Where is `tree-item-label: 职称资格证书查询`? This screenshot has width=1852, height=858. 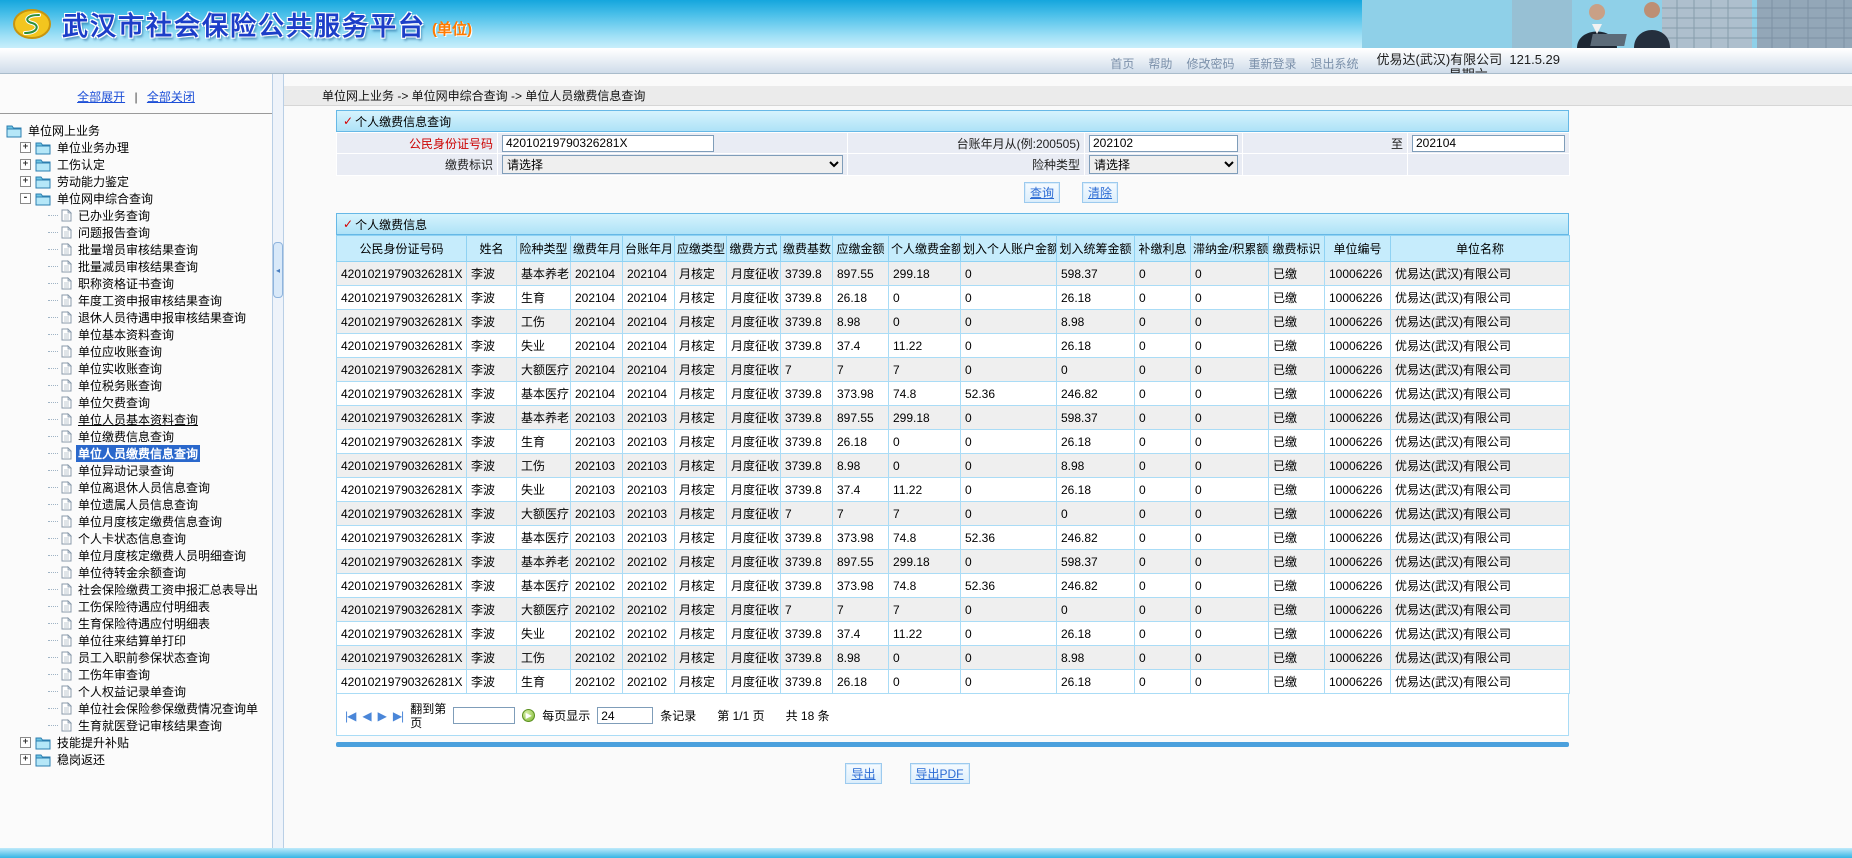 tree-item-label: 职称资格证书查询 is located at coordinates (126, 283).